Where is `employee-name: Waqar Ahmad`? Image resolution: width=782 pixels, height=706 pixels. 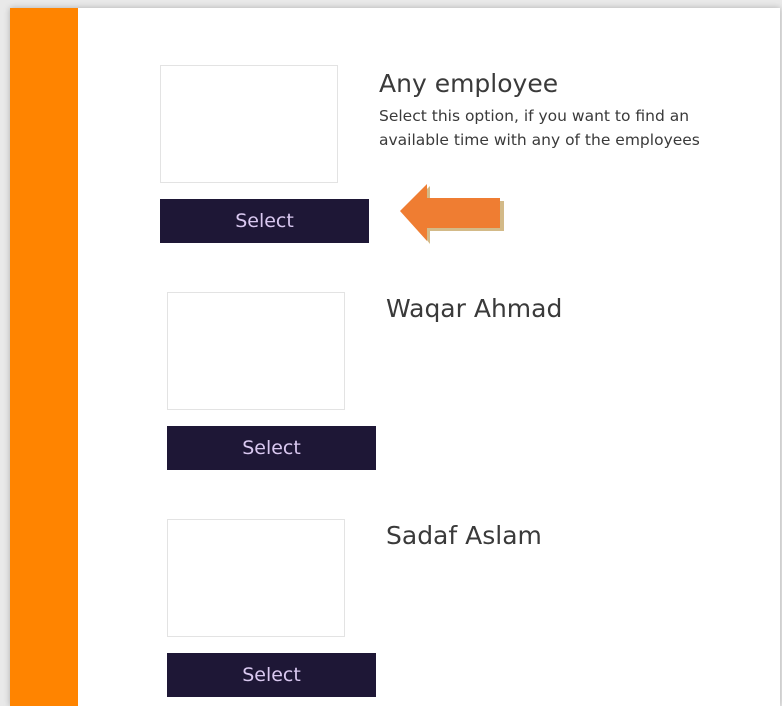
employee-name: Waqar Ahmad is located at coordinates (474, 308).